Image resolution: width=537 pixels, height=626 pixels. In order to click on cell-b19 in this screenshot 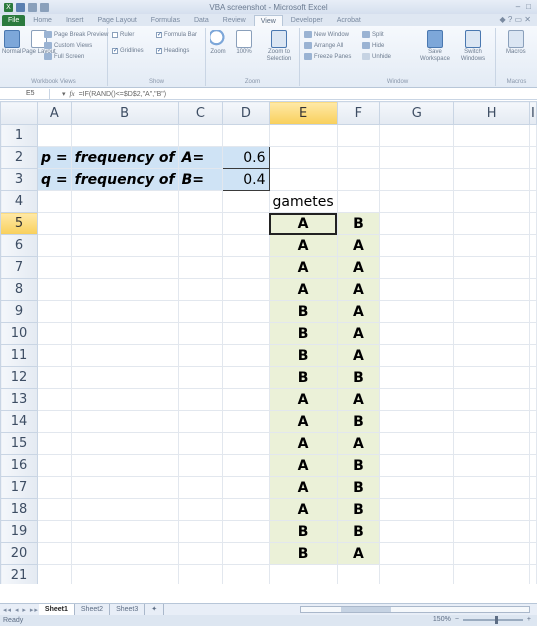, I will do `click(124, 531)`.